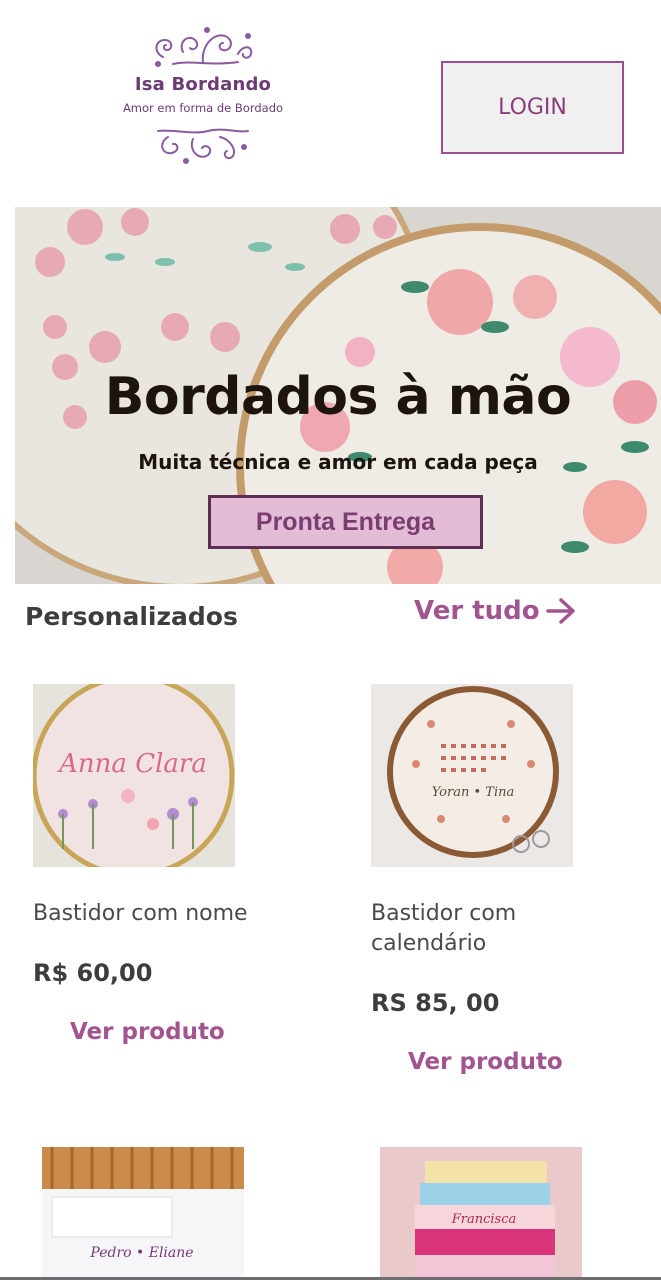 The image size is (661, 1280). I want to click on embroidery-text: Pedro • Eliane, so click(141, 1253).